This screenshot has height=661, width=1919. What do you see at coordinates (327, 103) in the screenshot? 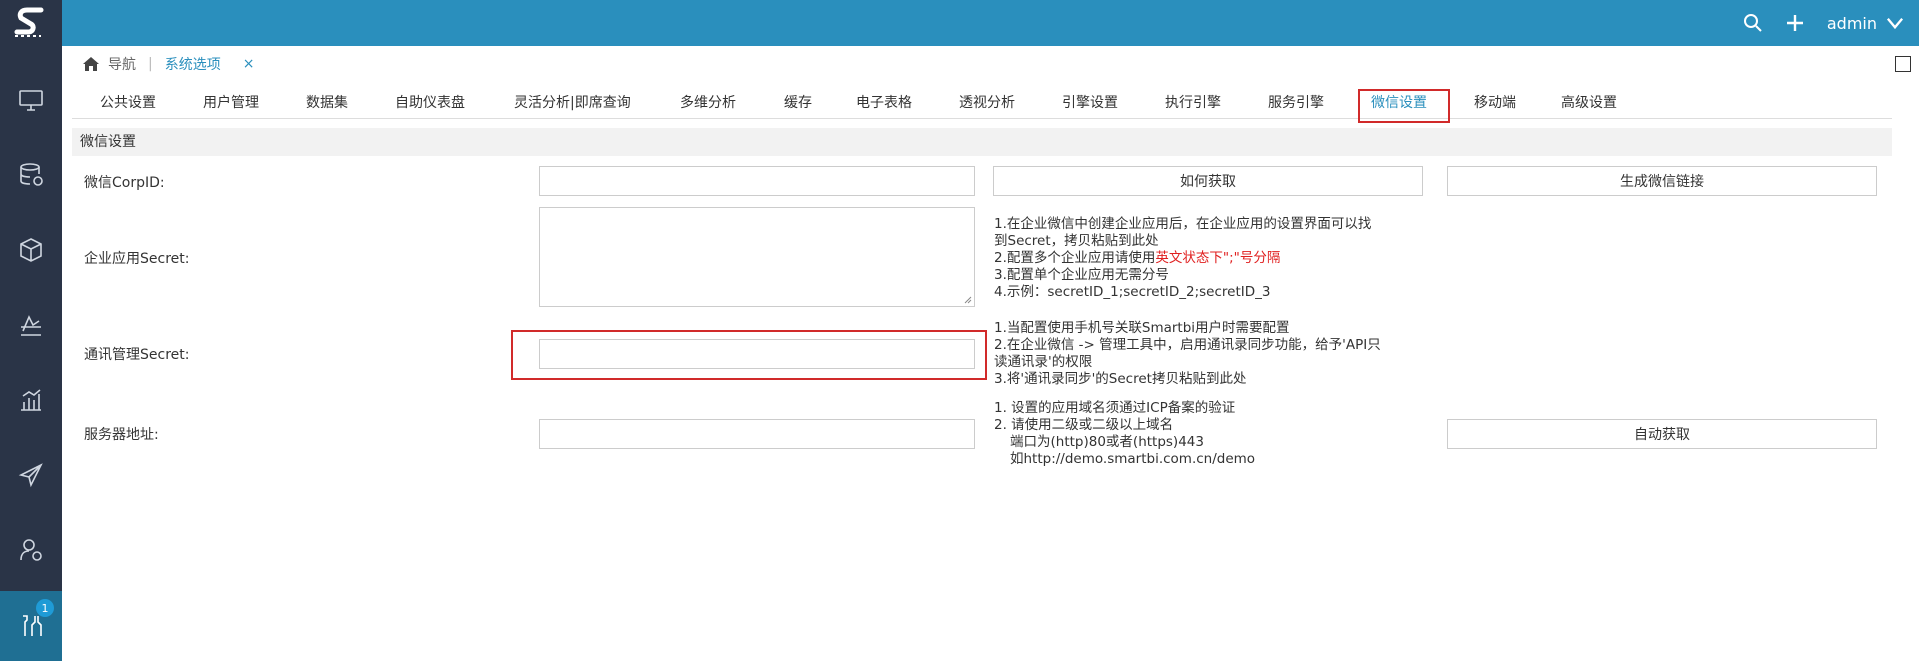
I see `tab-datasets: 数据集` at bounding box center [327, 103].